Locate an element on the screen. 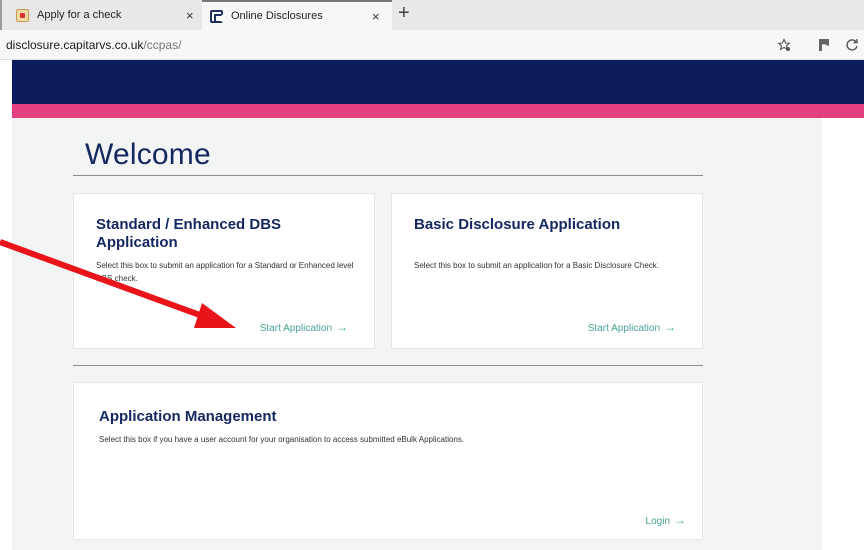 The height and width of the screenshot is (550, 864). house-favicon-icon is located at coordinates (22, 15).